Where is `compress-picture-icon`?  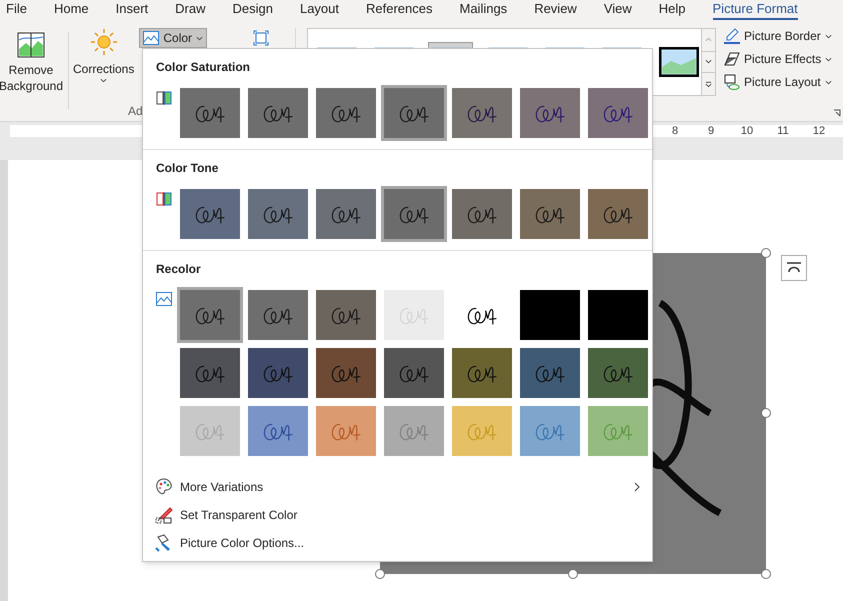 compress-picture-icon is located at coordinates (261, 38).